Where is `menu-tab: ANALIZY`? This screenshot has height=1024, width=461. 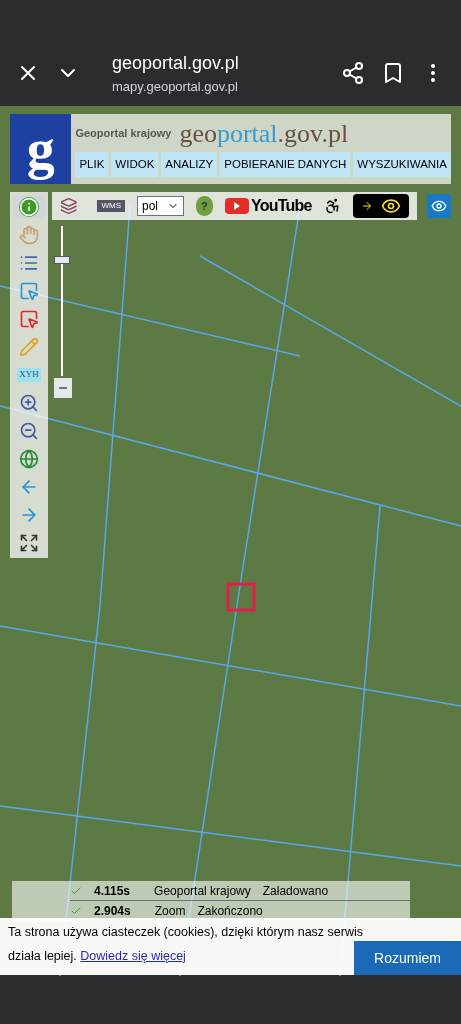 menu-tab: ANALIZY is located at coordinates (189, 165).